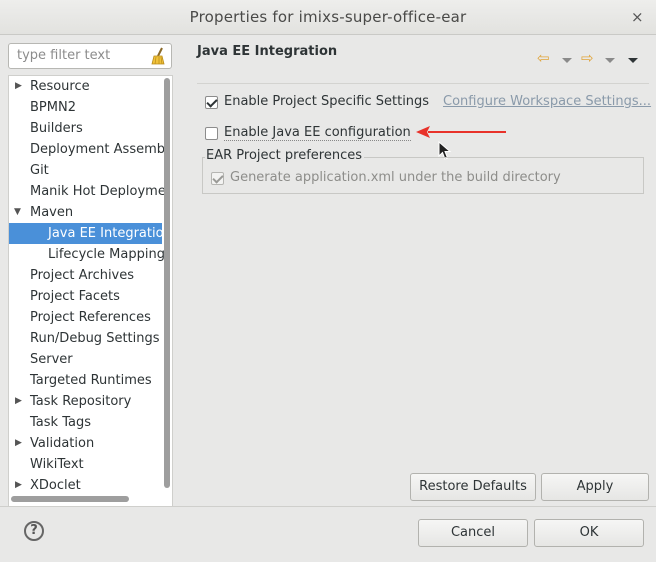  I want to click on page-title: Java EE Integration, so click(267, 51).